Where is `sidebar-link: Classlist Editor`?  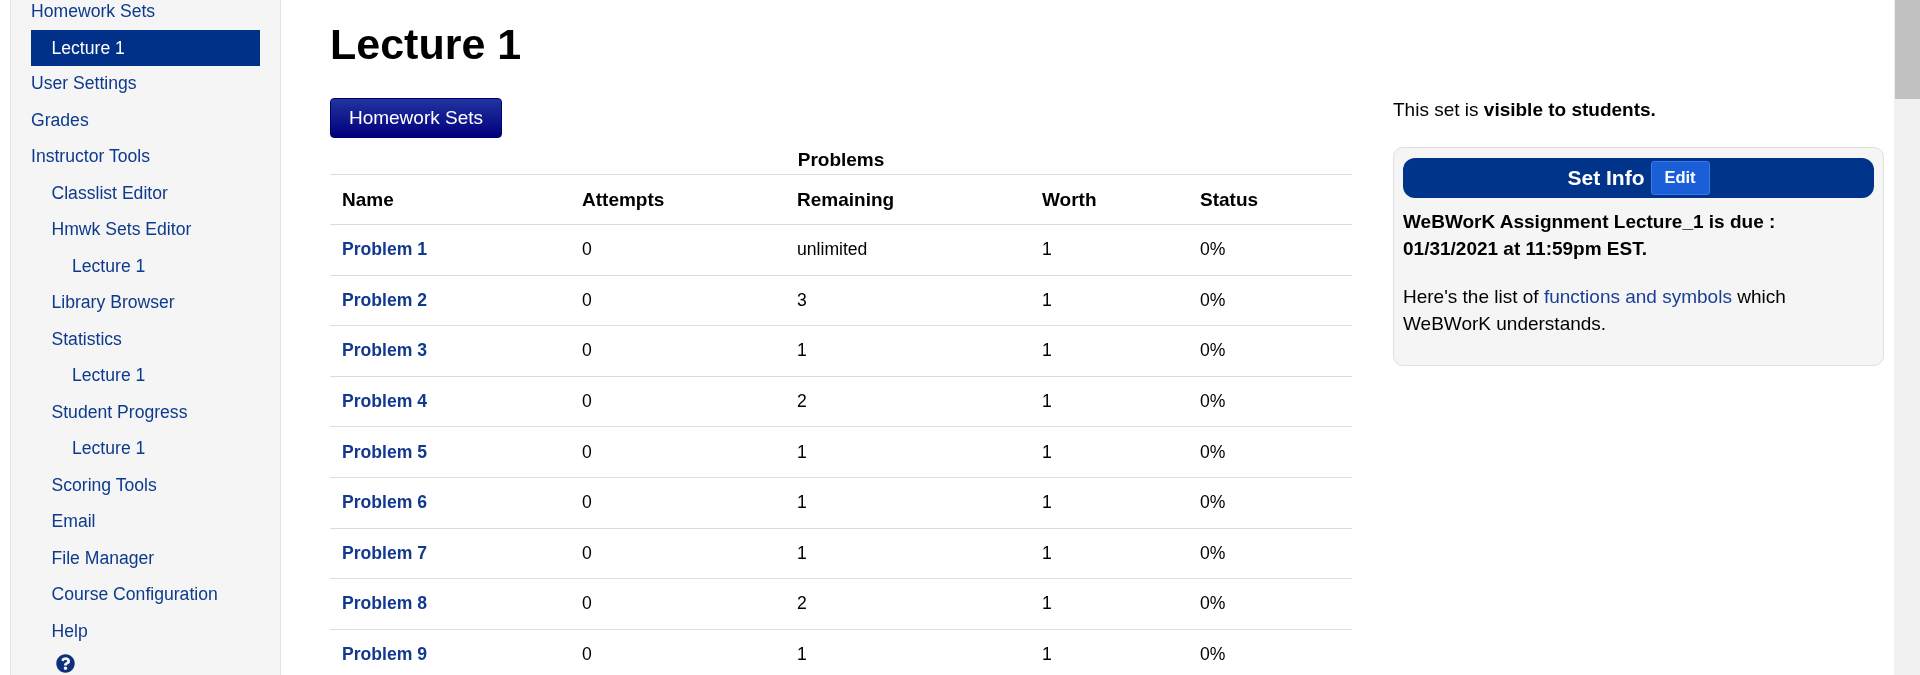
sidebar-link: Classlist Editor is located at coordinates (109, 192).